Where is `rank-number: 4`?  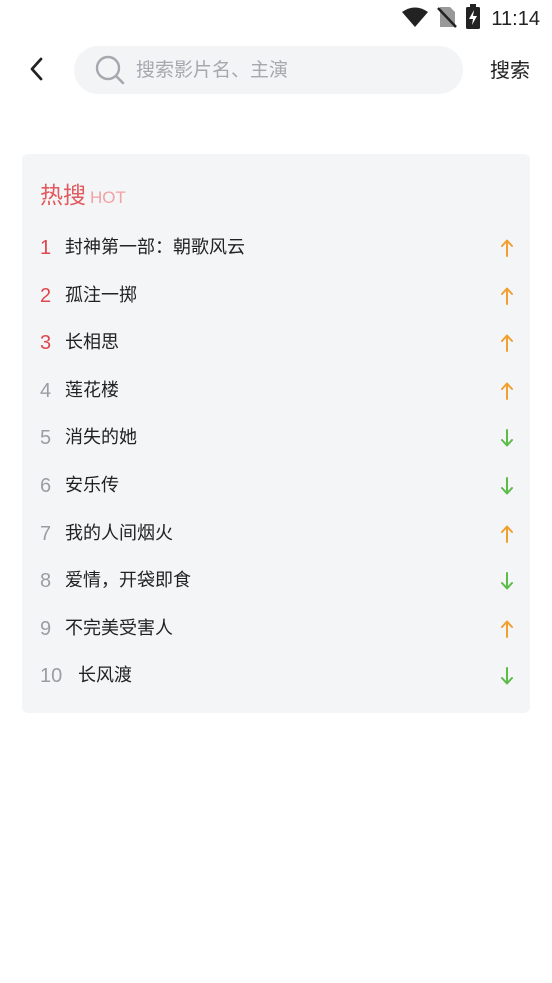
rank-number: 4 is located at coordinates (46, 390).